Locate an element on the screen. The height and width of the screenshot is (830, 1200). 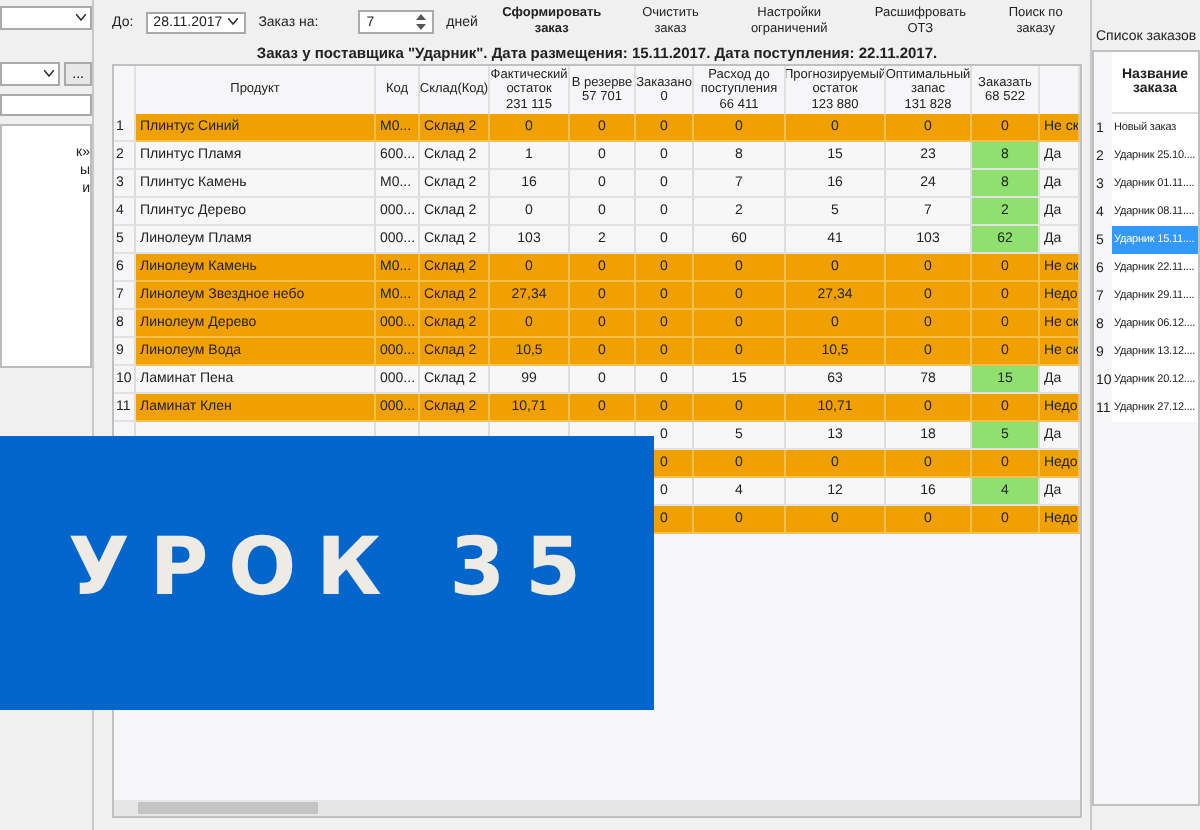
lesson-title: УРОК 35 is located at coordinates (334, 568).